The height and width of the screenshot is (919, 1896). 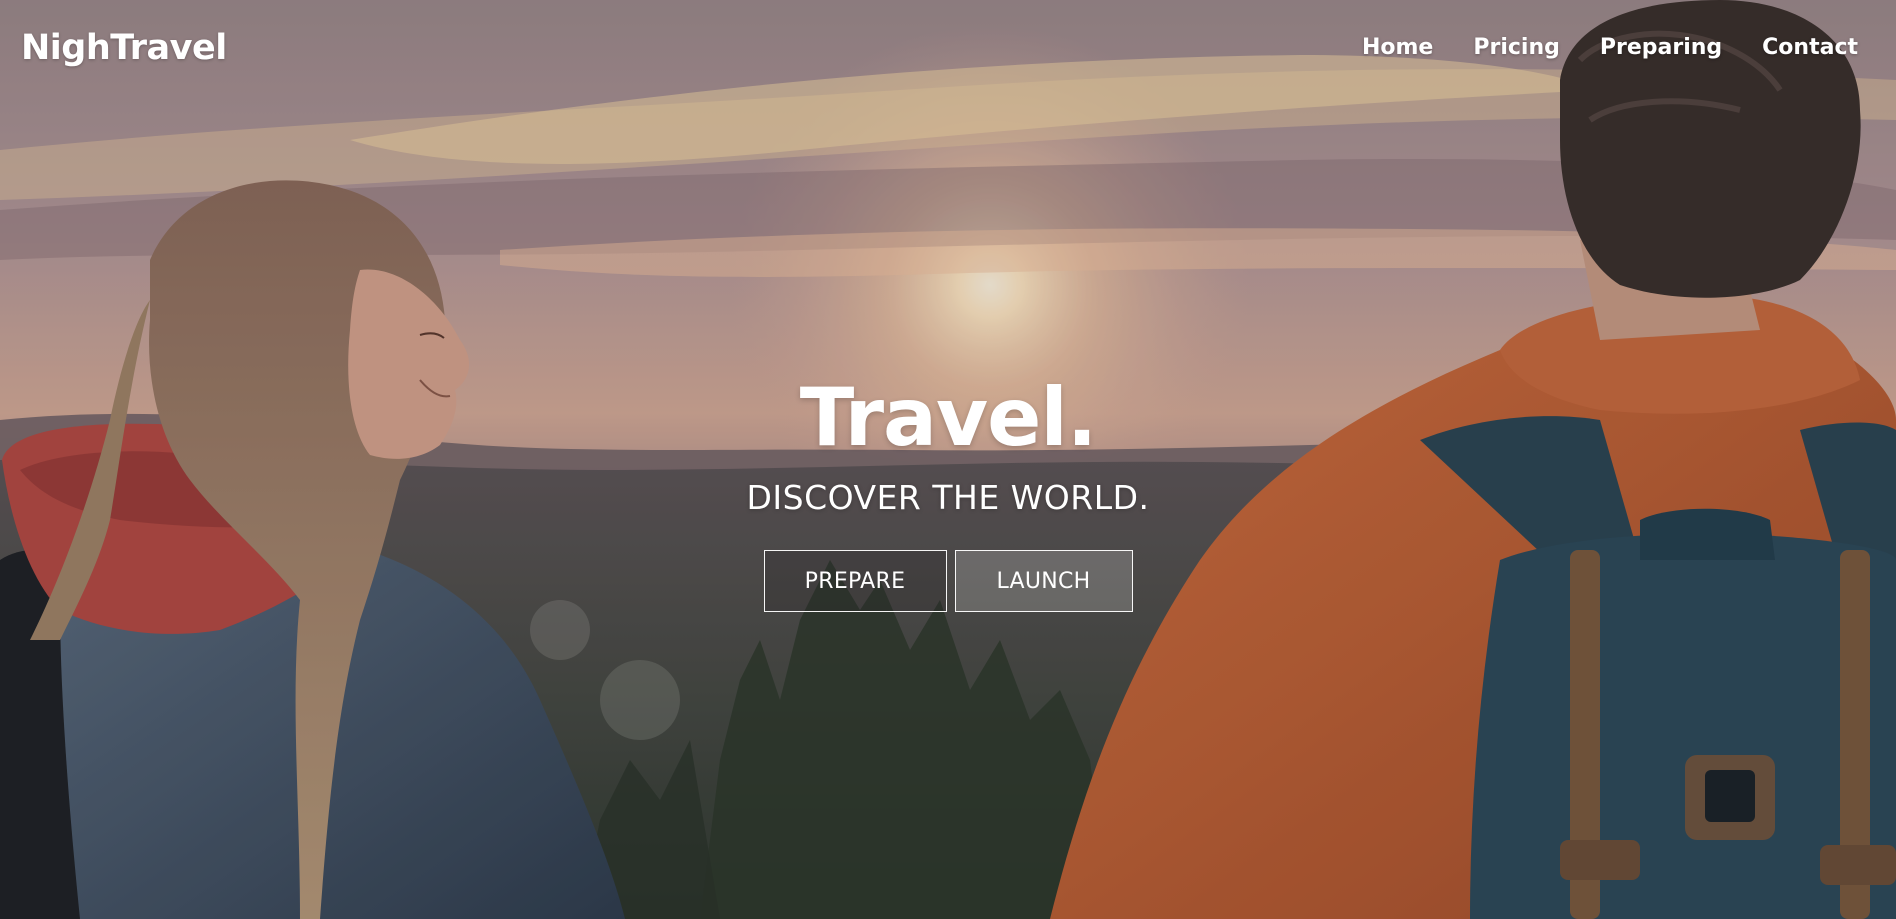 What do you see at coordinates (855, 581) in the screenshot?
I see `prepare-button: PREPARE` at bounding box center [855, 581].